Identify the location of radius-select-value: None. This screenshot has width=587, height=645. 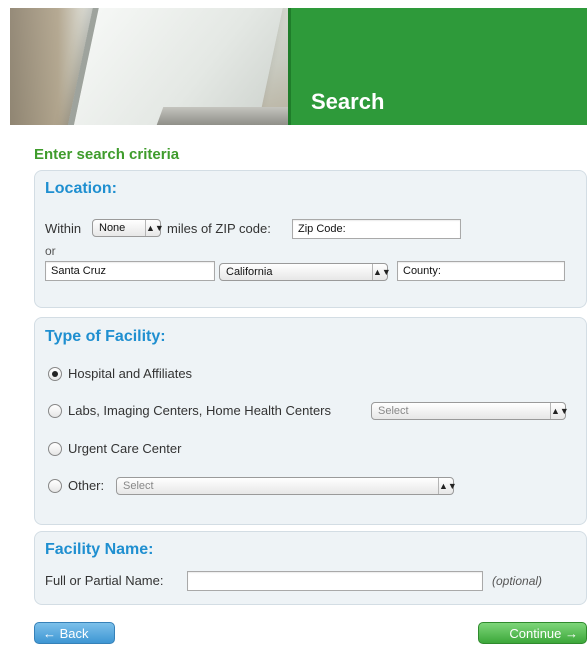
(112, 228).